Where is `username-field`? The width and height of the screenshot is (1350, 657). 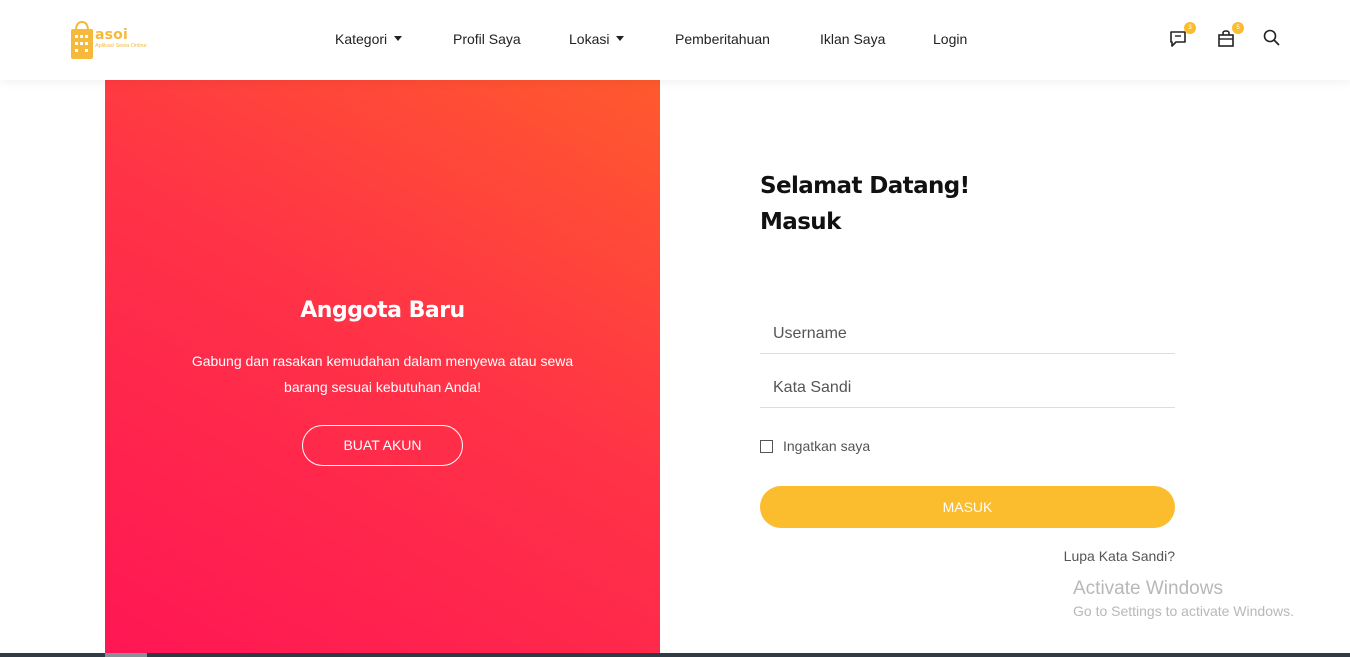
username-field is located at coordinates (967, 334).